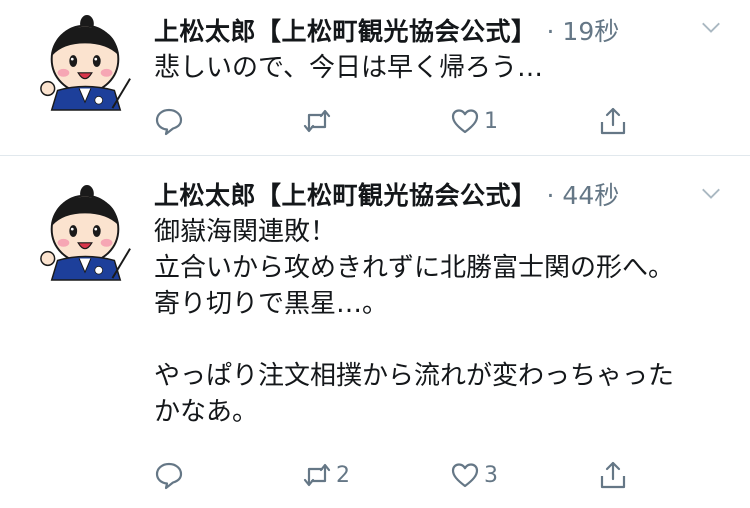 This screenshot has width=750, height=508. I want to click on like-button: 1, so click(474, 121).